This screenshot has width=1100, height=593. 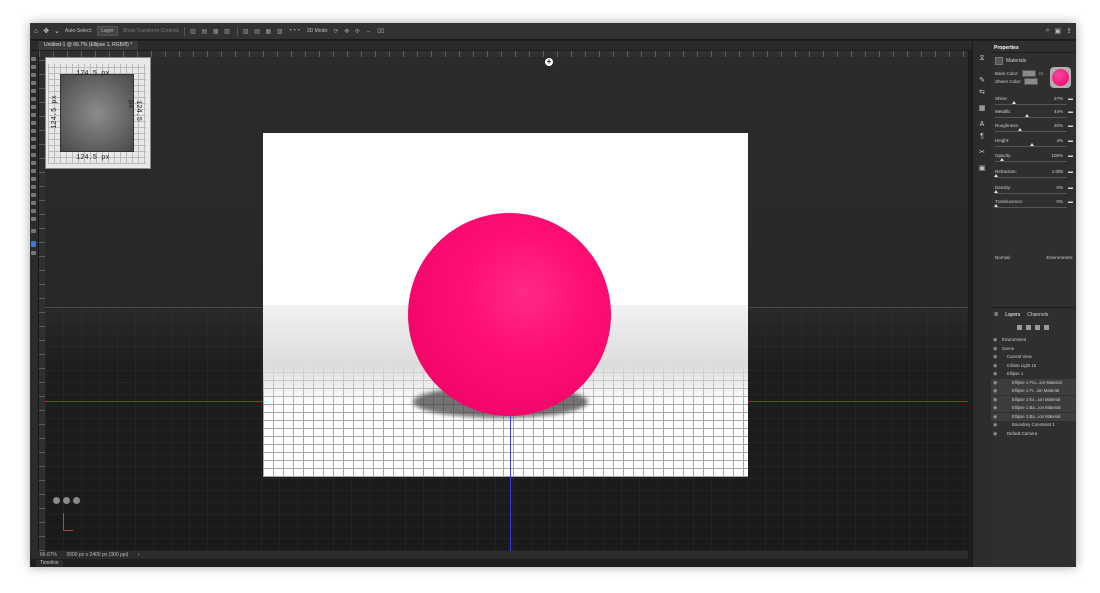 What do you see at coordinates (360, 31) in the screenshot?
I see `3d-mode-icons: ⟳ ✥ ✣ ⇔ ⌧` at bounding box center [360, 31].